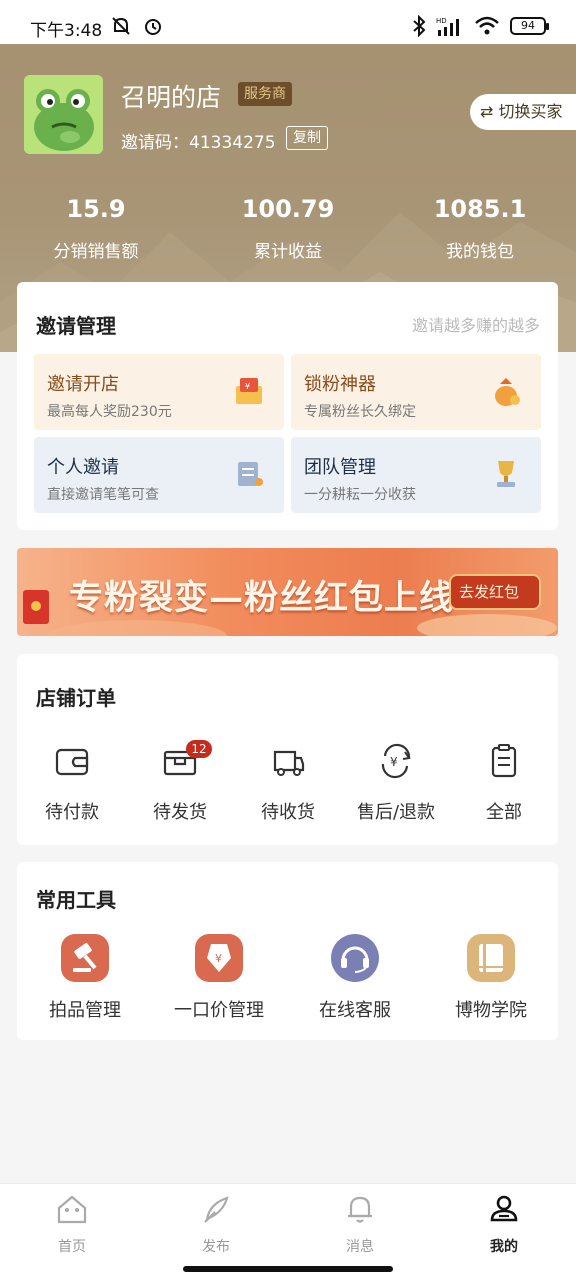 This screenshot has width=576, height=1280. I want to click on tile-subtitle: 直接邀请笔笔可查, so click(103, 495).